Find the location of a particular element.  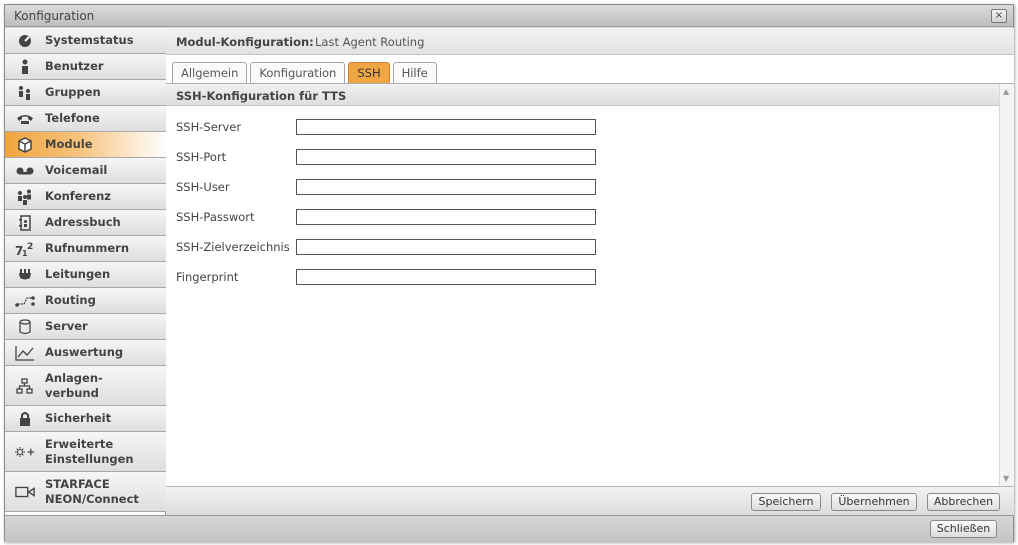

tab-hilfe: Hilfe is located at coordinates (414, 72).